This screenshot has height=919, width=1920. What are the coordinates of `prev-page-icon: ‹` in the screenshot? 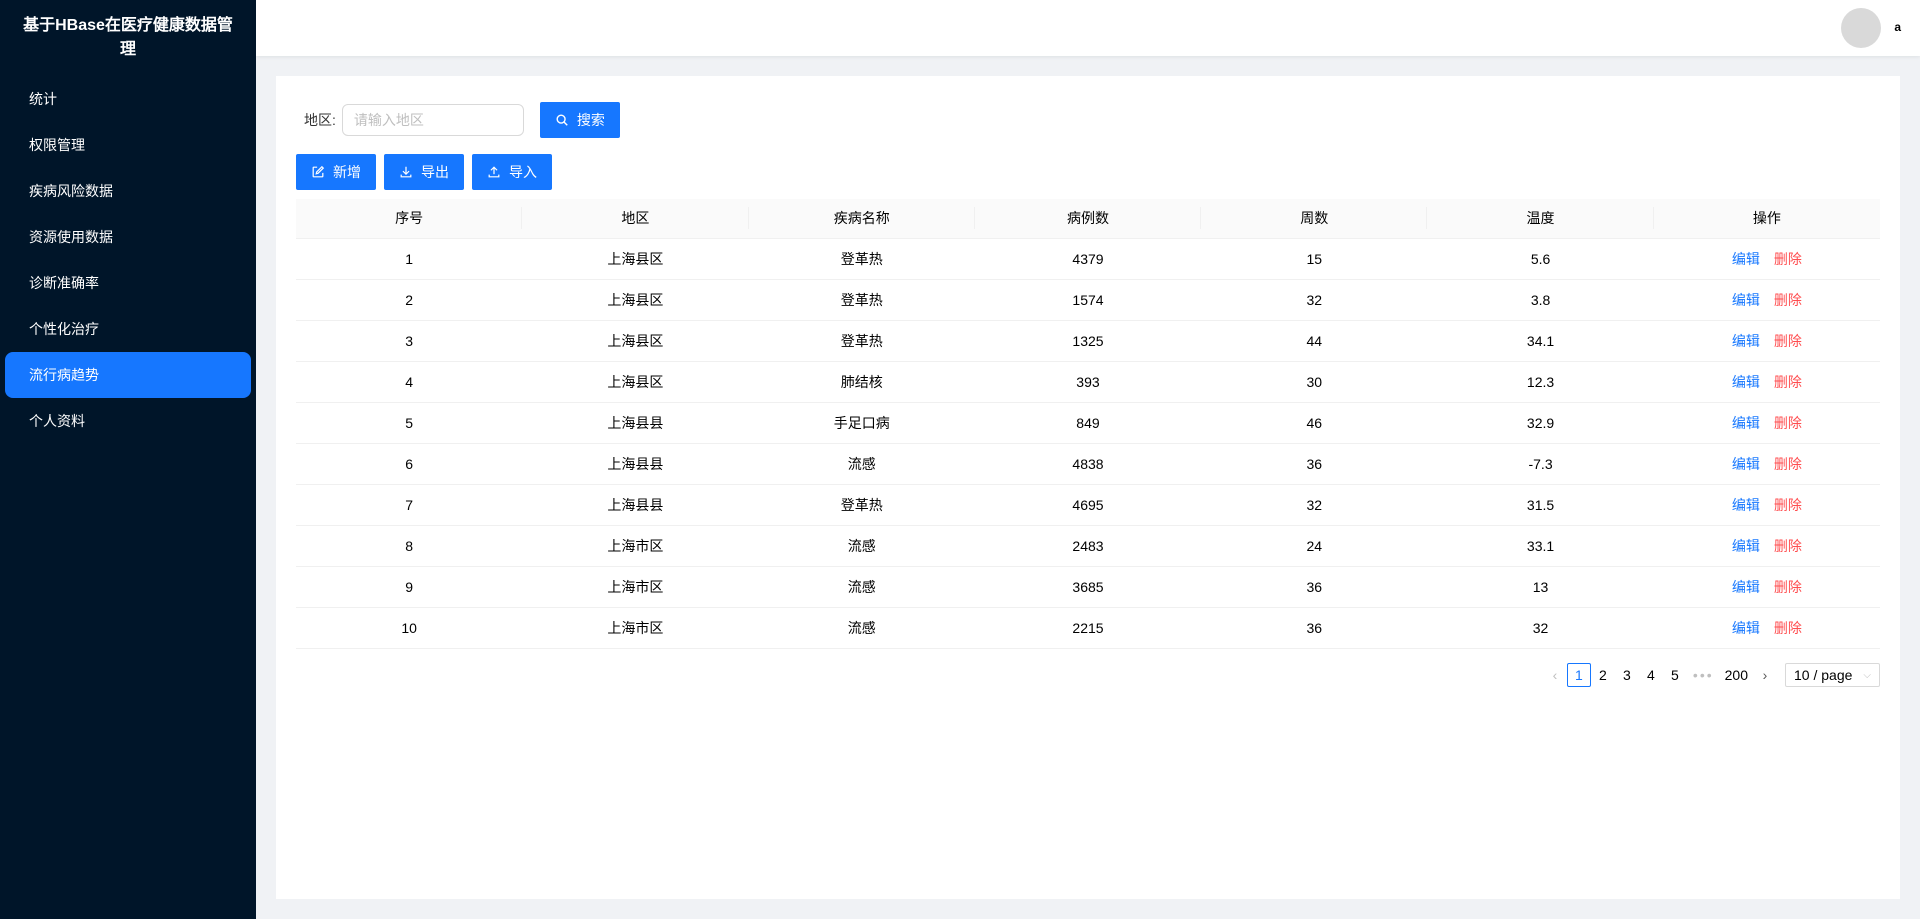 It's located at (1555, 675).